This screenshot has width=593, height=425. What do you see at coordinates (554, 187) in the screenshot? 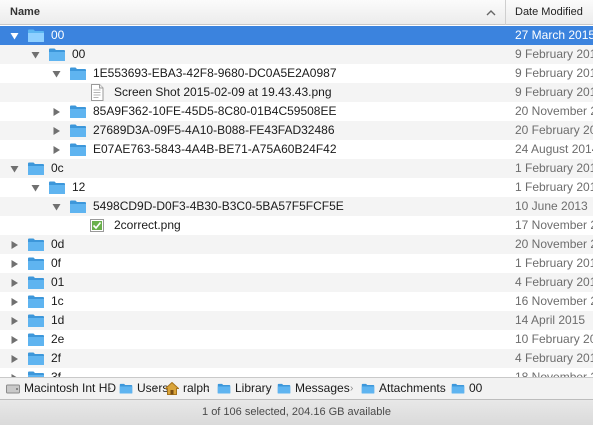
I see `date-modified: 1 February 2015` at bounding box center [554, 187].